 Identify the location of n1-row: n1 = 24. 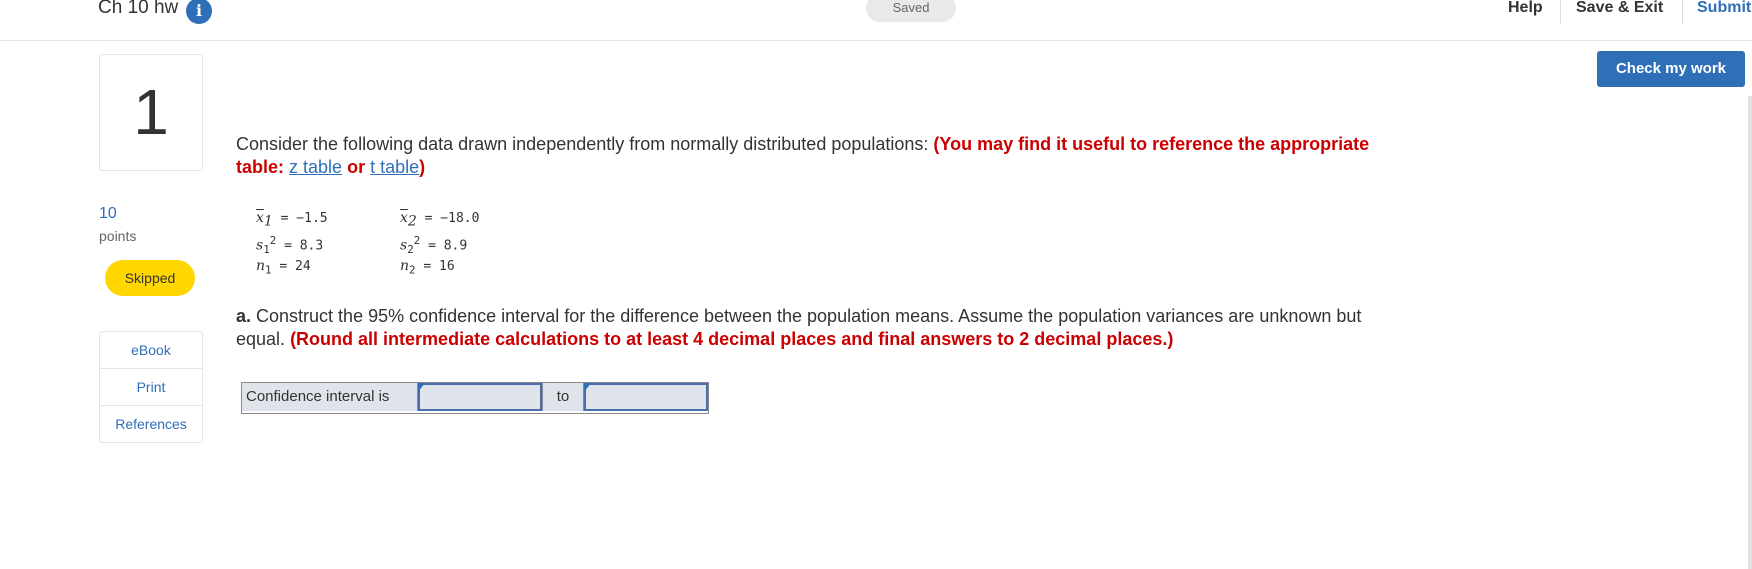
(283, 267).